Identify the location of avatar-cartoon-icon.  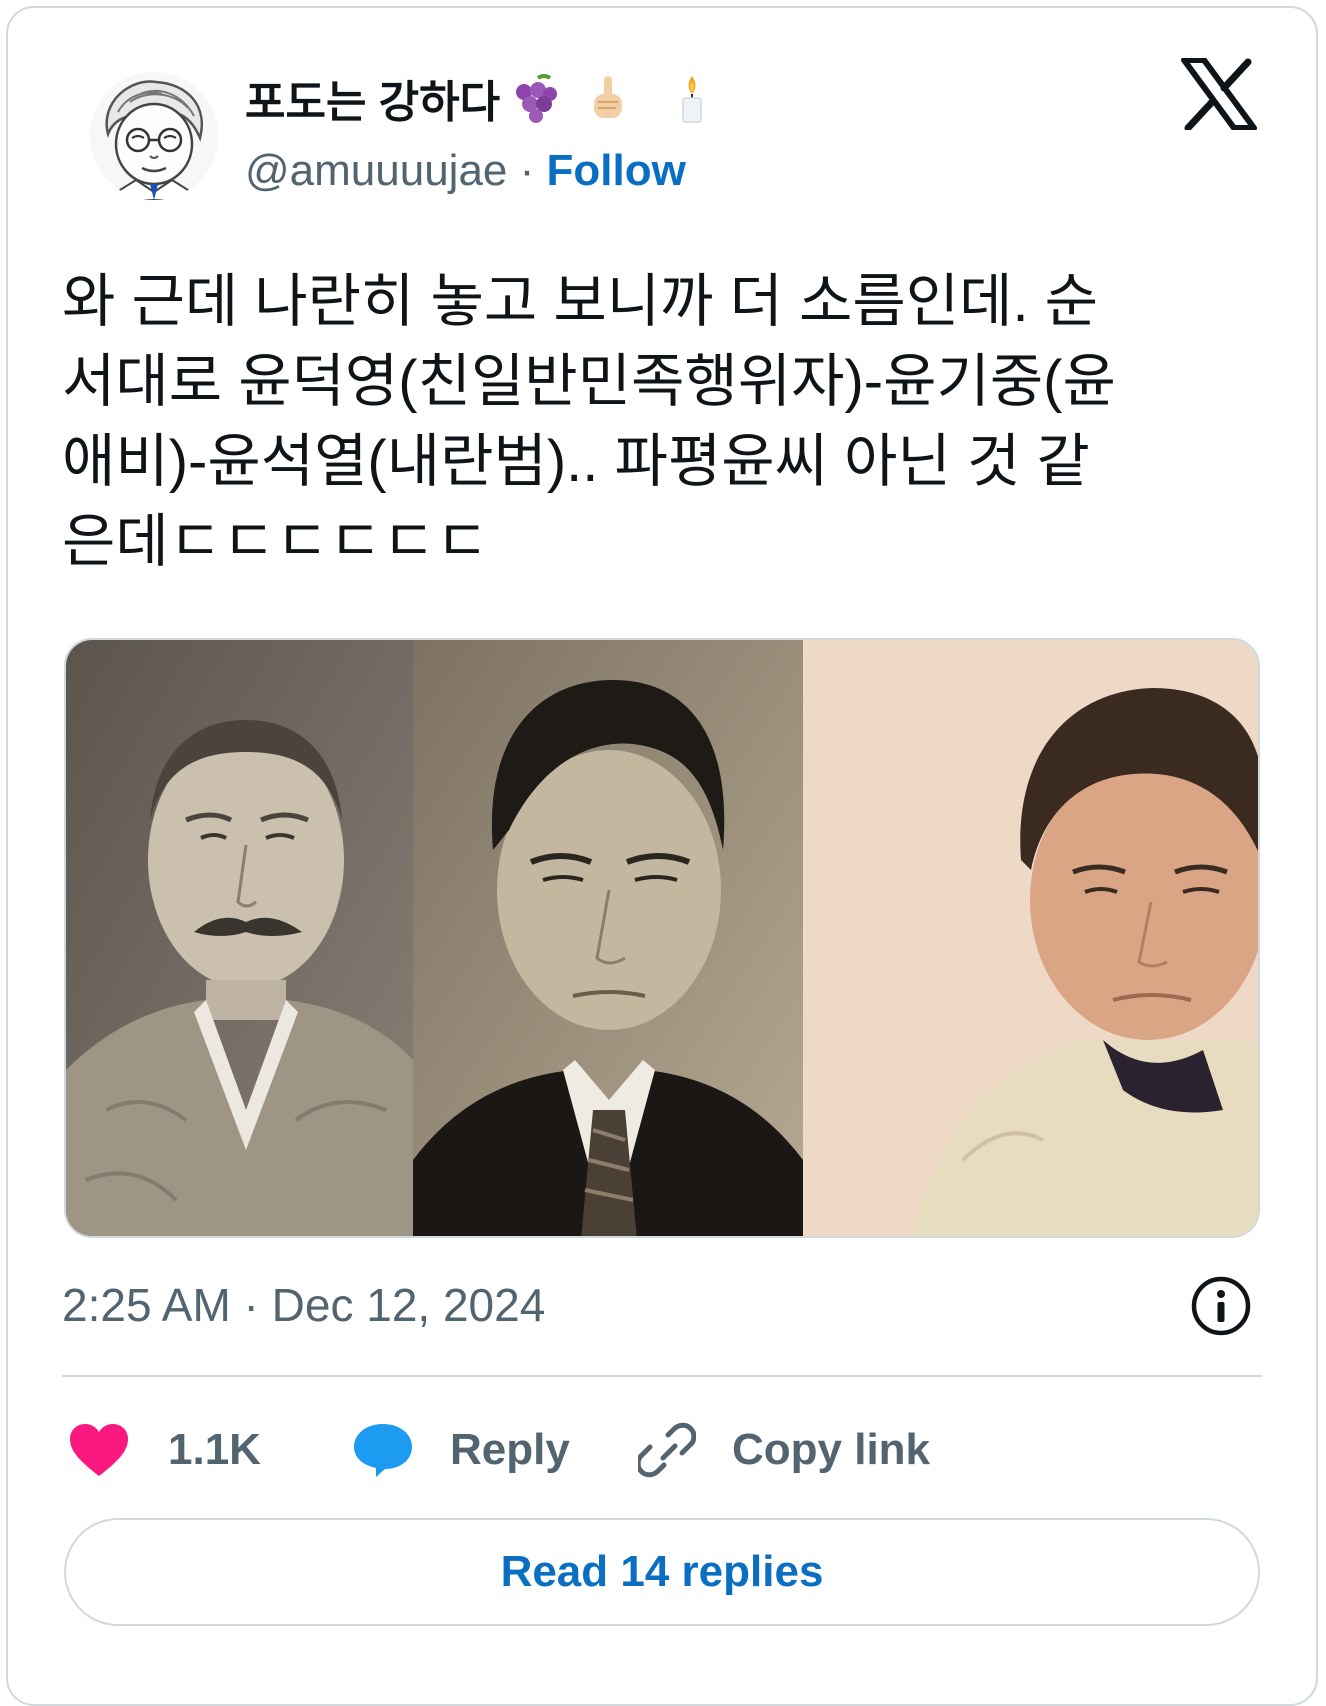
(154, 136).